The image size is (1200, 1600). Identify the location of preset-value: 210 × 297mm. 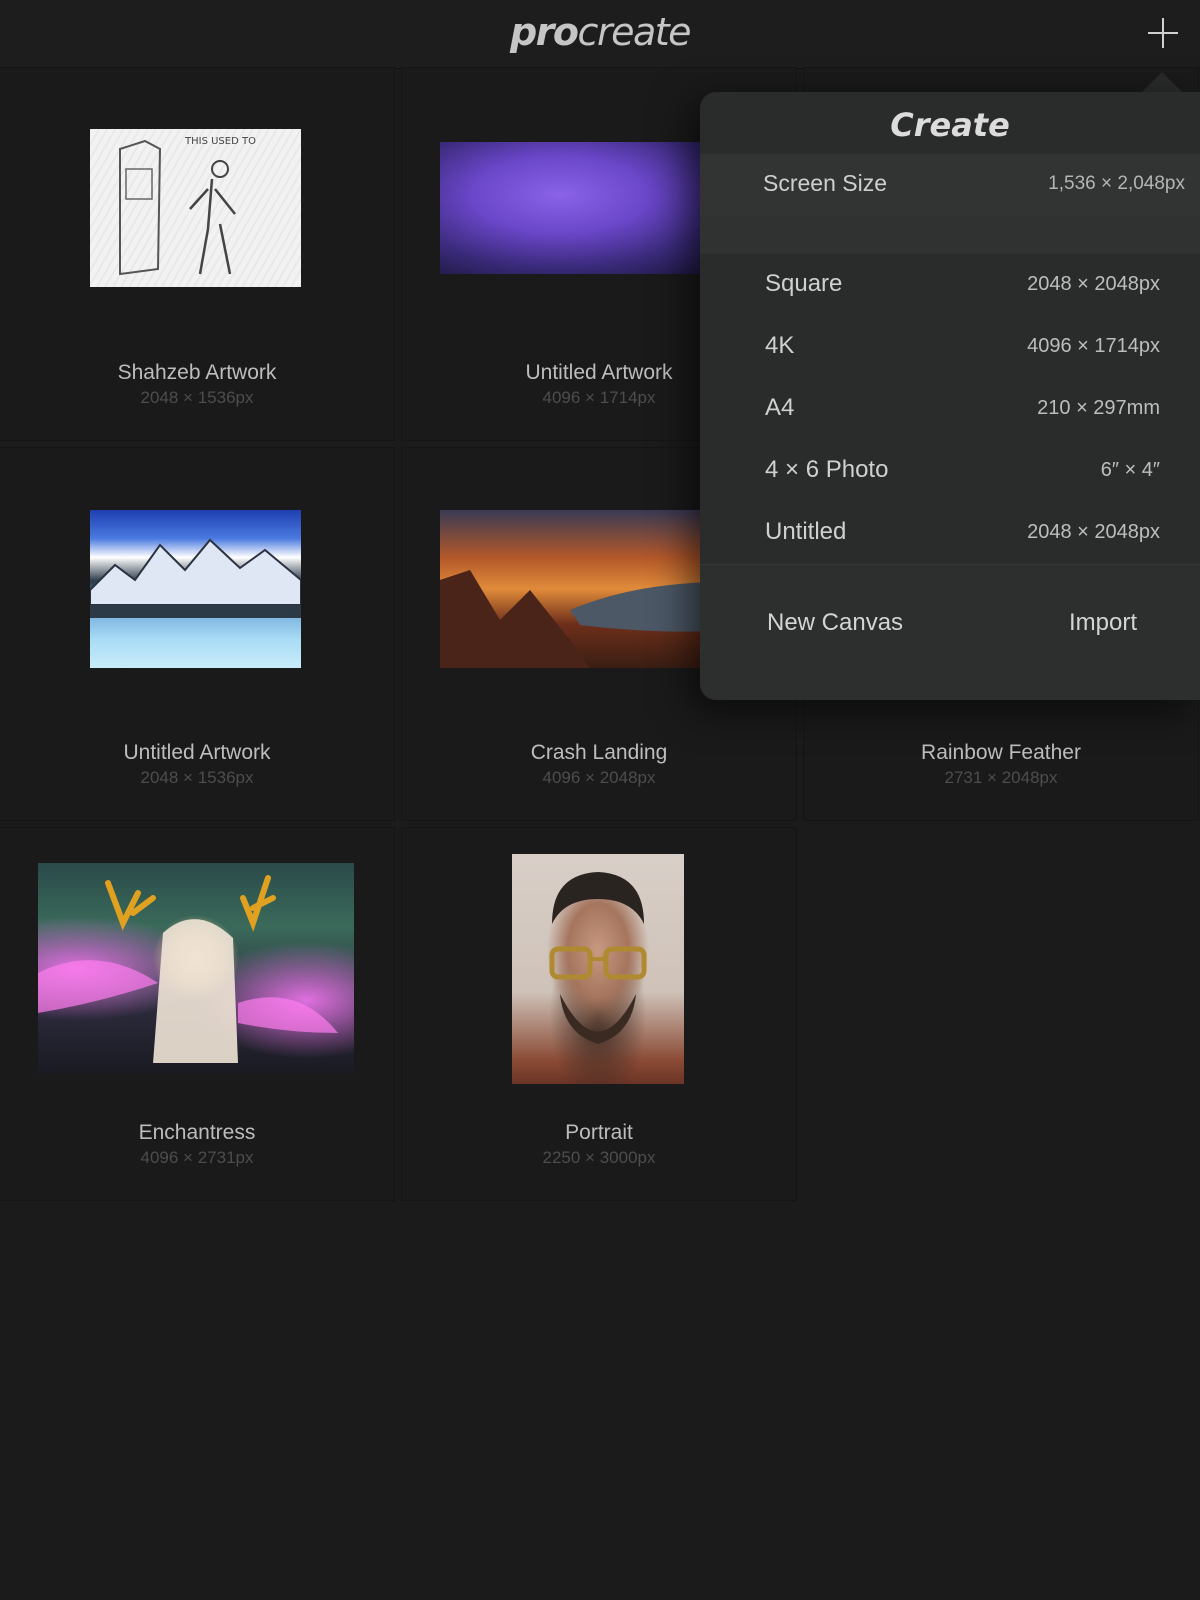
(1098, 408).